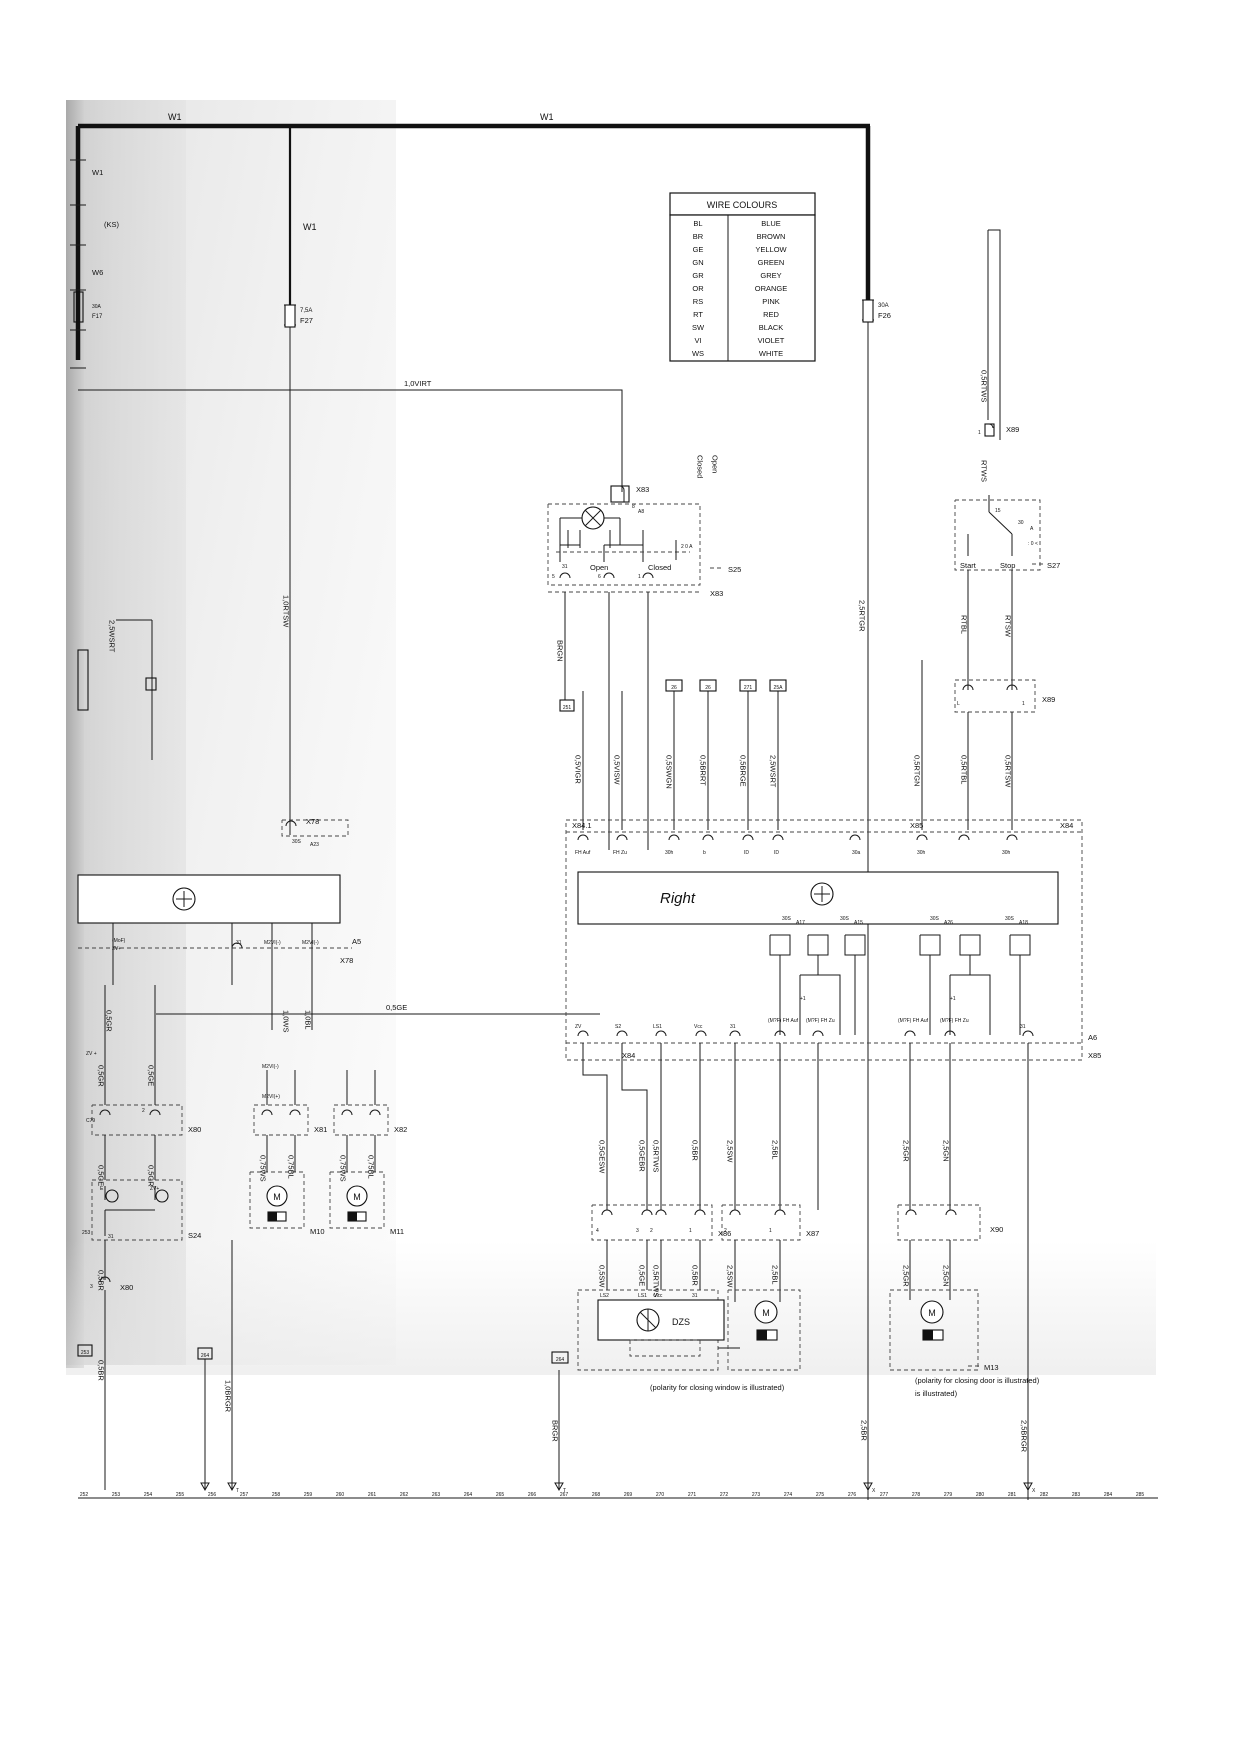 The image size is (1240, 1755). What do you see at coordinates (628, 1495) in the screenshot?
I see `column-number: 269` at bounding box center [628, 1495].